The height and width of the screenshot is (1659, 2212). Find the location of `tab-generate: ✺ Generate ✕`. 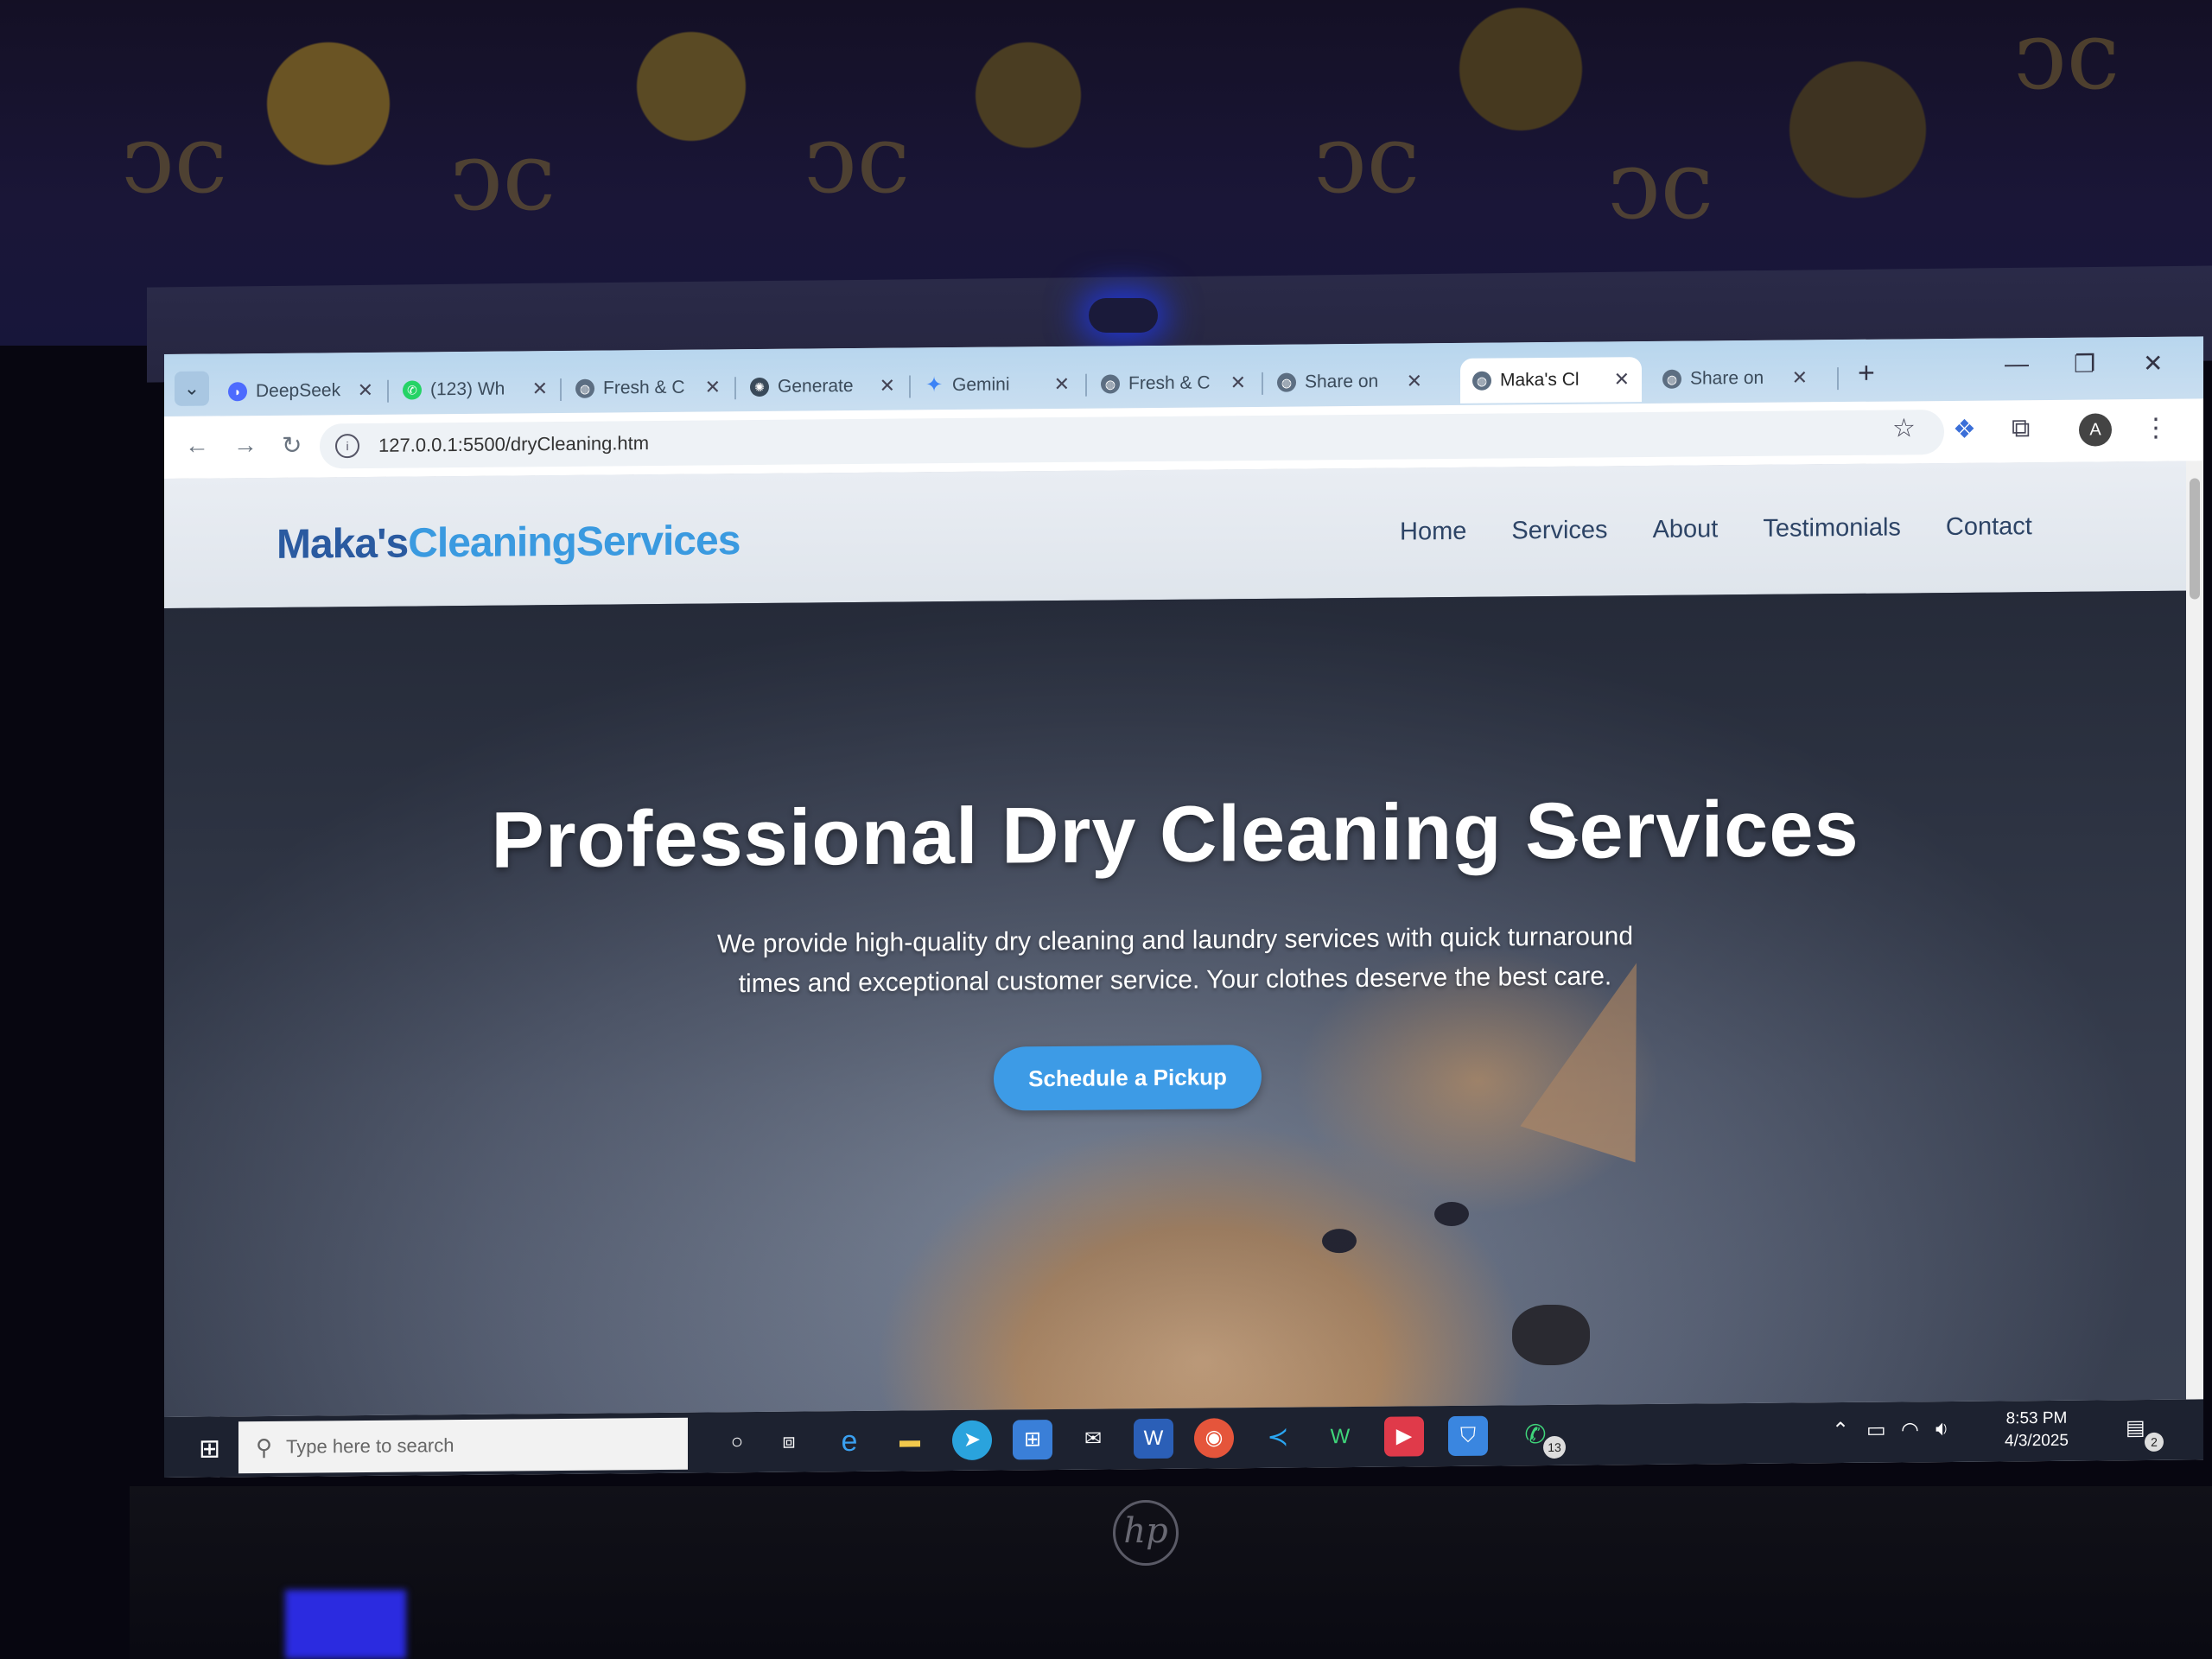

tab-generate: ✺ Generate ✕ is located at coordinates (822, 386).